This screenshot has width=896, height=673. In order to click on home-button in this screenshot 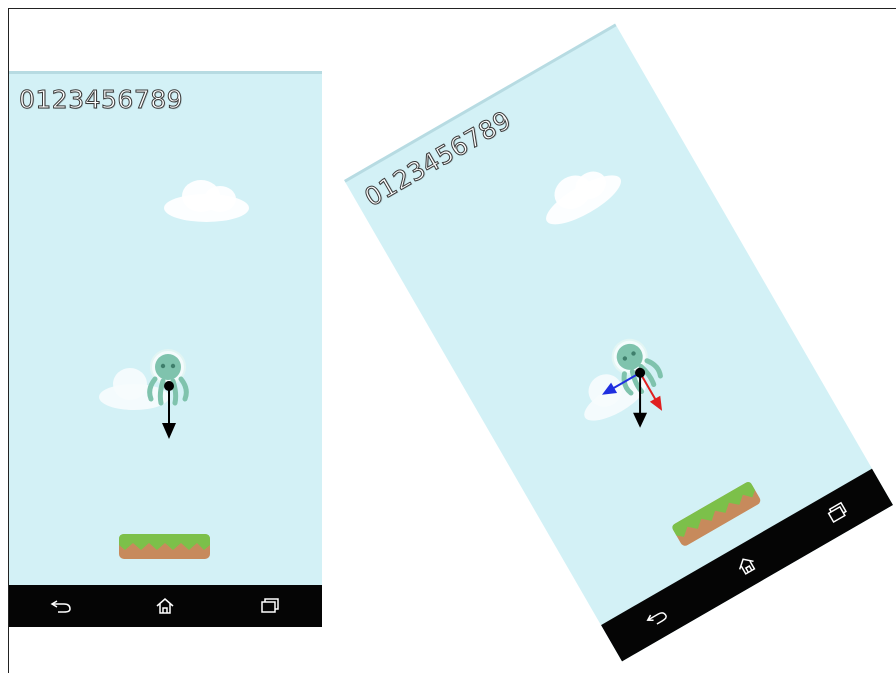, I will do `click(165, 606)`.